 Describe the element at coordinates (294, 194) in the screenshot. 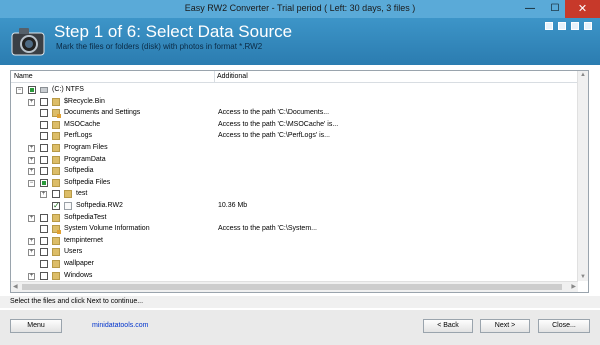

I see `tree-row: + test` at that location.